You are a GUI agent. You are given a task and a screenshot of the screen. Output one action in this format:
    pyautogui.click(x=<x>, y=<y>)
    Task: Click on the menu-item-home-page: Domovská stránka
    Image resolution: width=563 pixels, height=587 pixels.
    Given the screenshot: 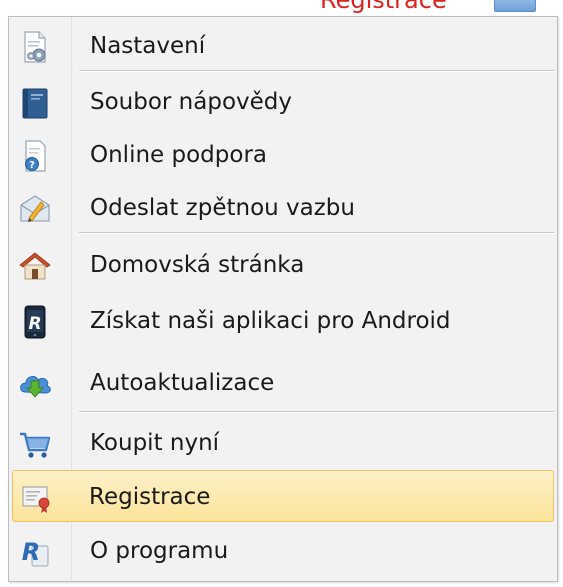 What is the action you would take?
    pyautogui.click(x=283, y=265)
    